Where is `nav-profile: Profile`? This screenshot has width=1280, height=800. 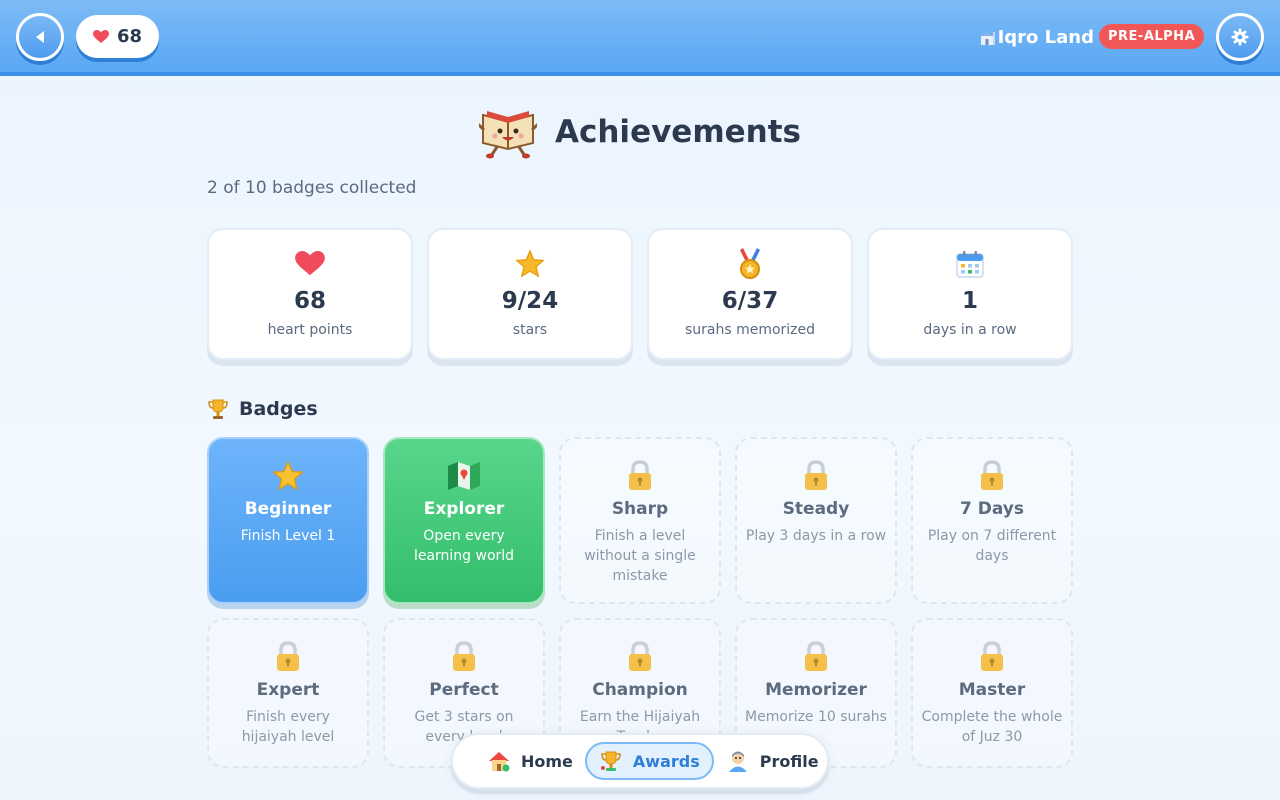 nav-profile: Profile is located at coordinates (772, 761).